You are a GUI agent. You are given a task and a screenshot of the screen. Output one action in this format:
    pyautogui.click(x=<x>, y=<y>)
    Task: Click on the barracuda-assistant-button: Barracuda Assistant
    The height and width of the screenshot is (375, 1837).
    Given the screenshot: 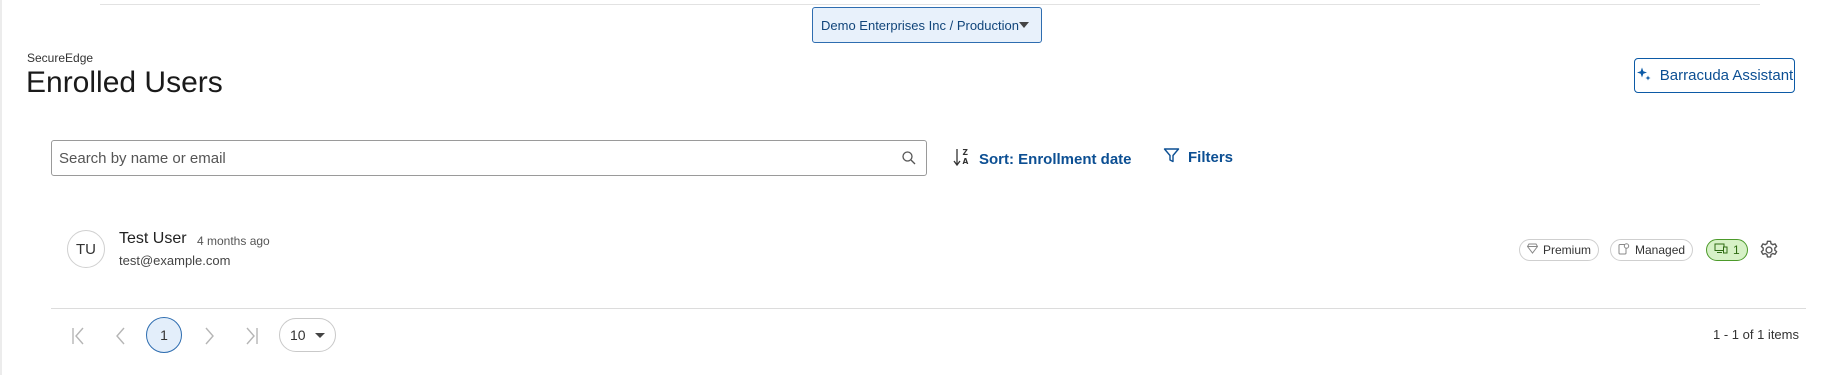 What is the action you would take?
    pyautogui.click(x=1714, y=75)
    